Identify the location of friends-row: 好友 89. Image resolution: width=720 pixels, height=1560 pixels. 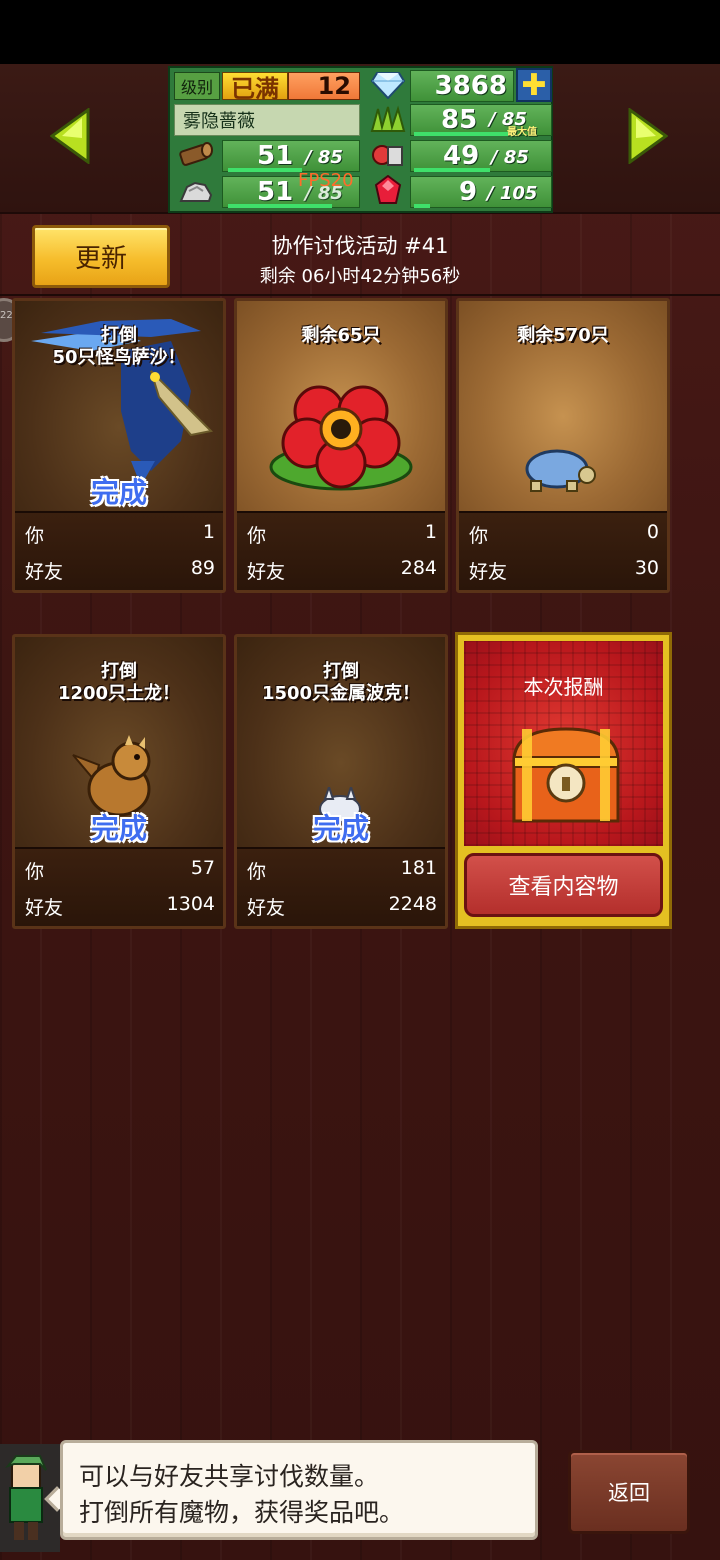
(120, 570).